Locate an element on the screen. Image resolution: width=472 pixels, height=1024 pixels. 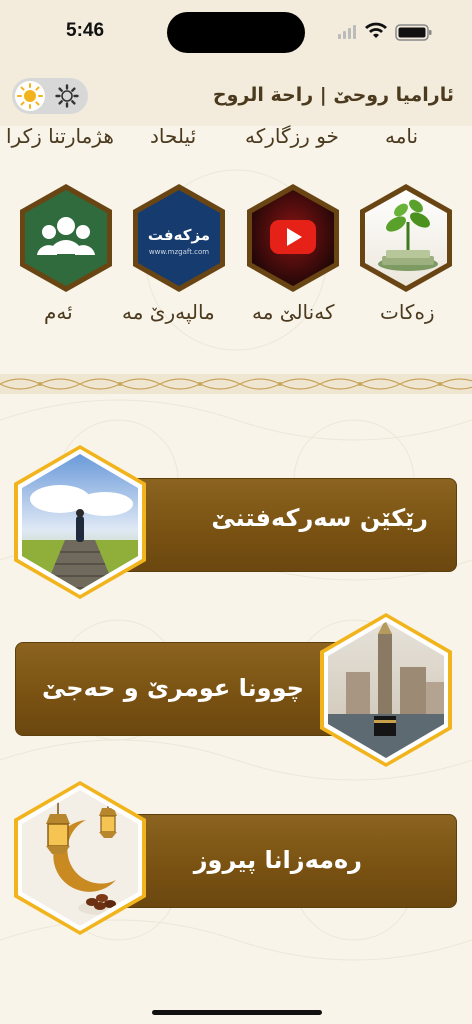
app-header: ئاراميا روحێ | راحة الروح is located at coordinates (236, 95).